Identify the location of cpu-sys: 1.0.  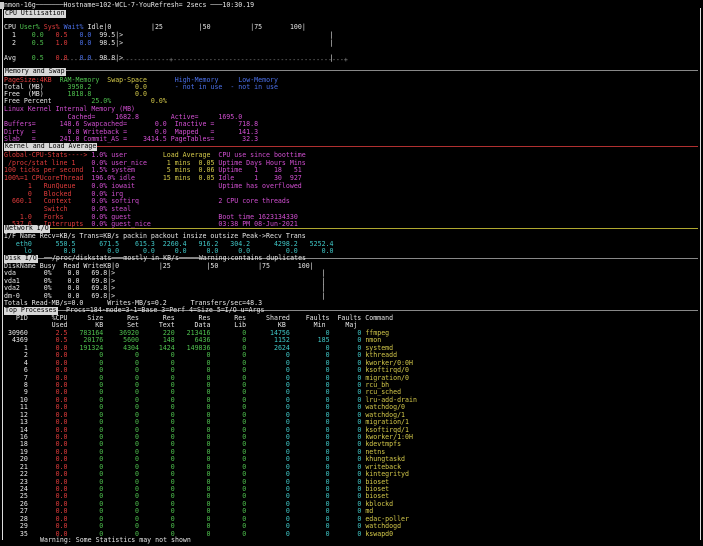
(63, 42).